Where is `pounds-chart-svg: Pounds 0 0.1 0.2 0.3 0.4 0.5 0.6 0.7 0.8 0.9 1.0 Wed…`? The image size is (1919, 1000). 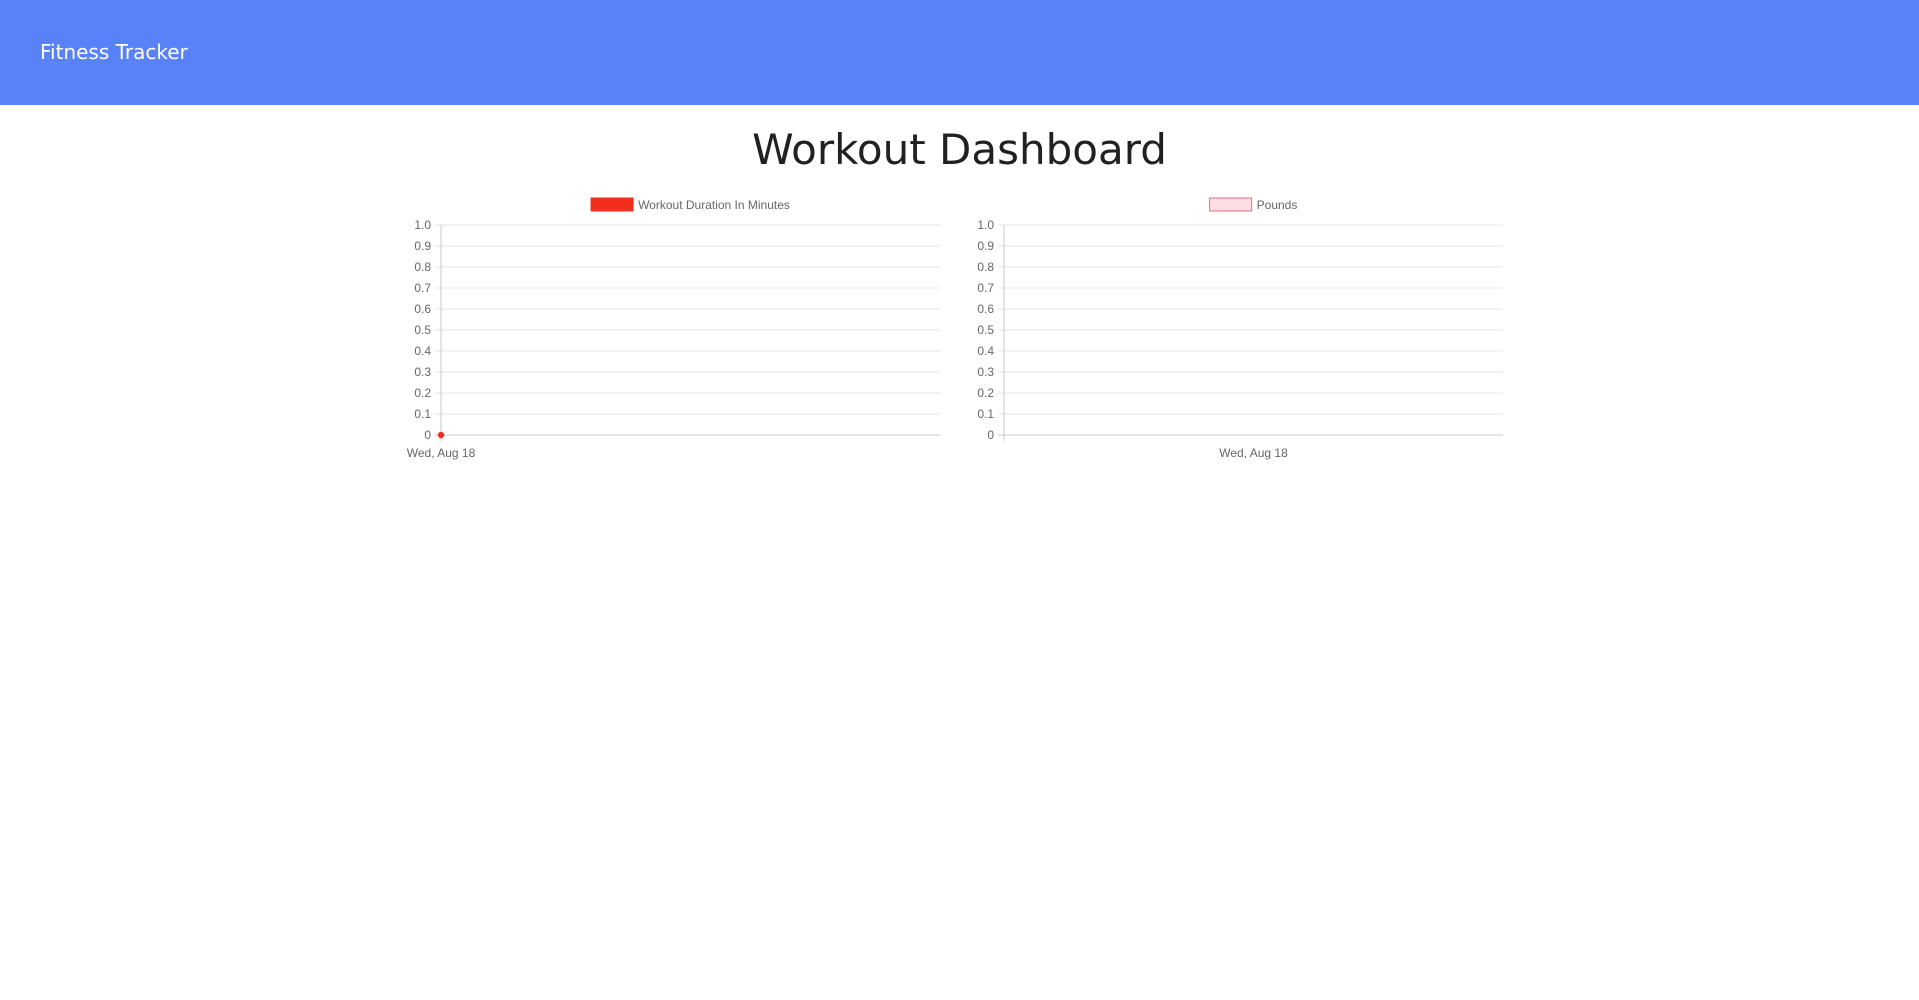
pounds-chart-svg: Pounds 0 0.1 0.2 0.3 0.4 0.5 0.6 0.7 0.8 0.9 1.0 Wed… is located at coordinates (1240, 328).